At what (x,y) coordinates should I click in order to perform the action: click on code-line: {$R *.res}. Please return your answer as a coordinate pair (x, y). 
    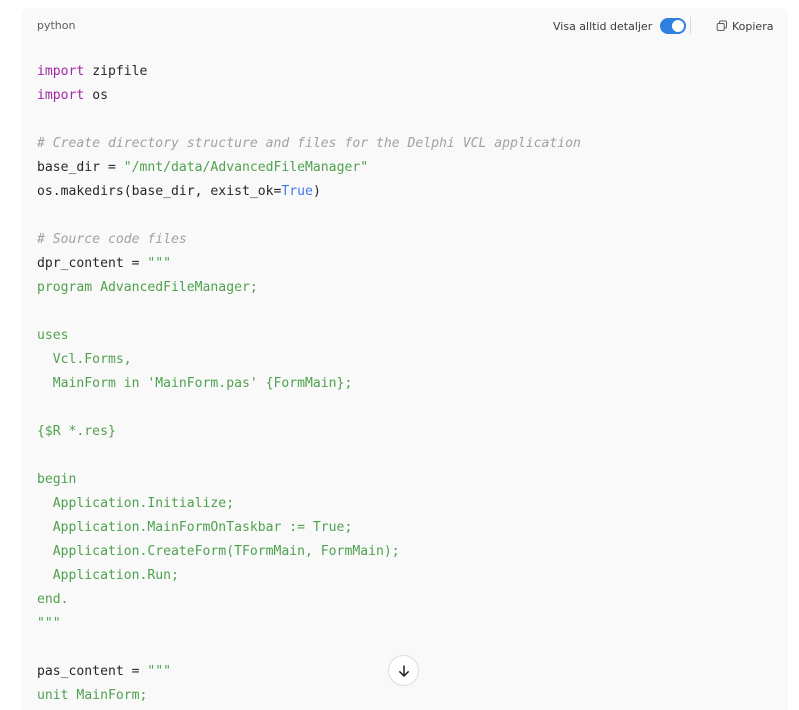
    Looking at the image, I should click on (309, 432).